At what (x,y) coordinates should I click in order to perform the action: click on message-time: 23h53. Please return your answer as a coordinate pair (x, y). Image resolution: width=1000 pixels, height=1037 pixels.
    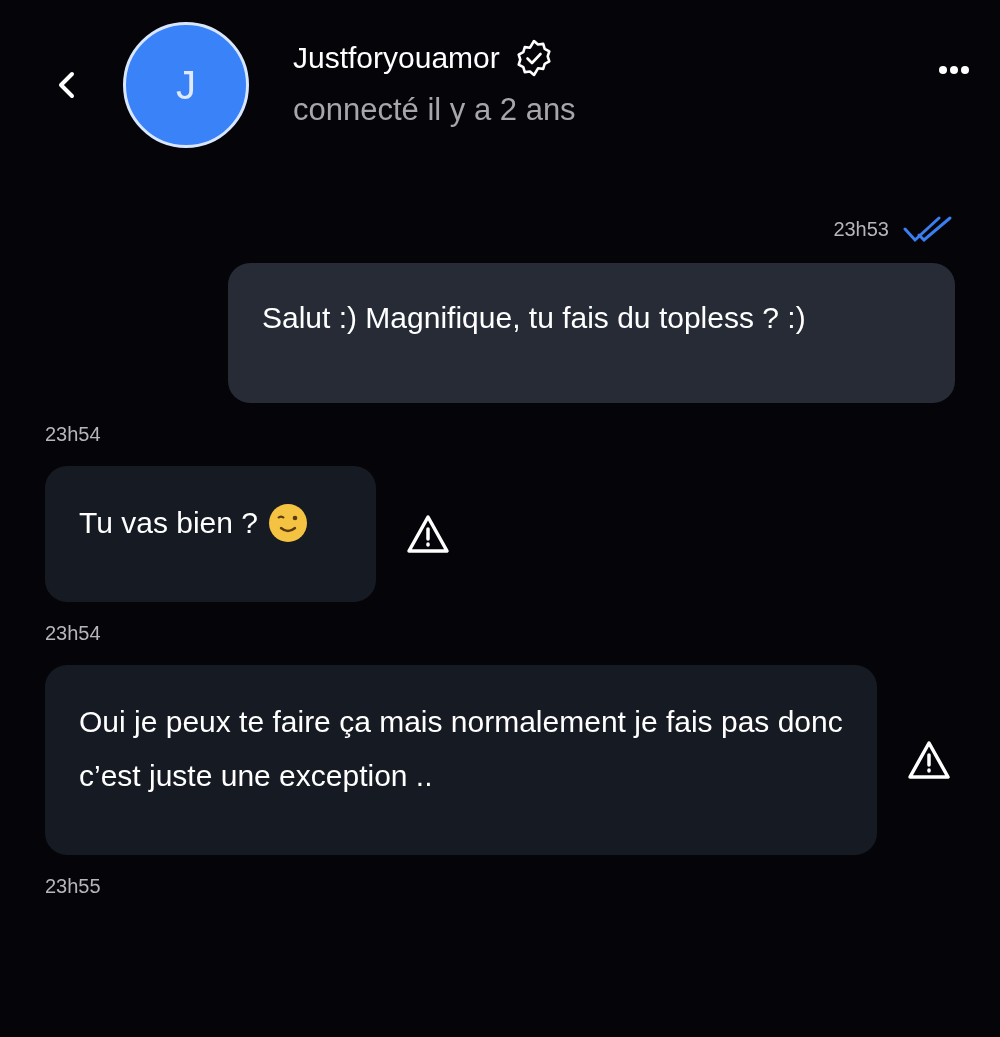
    Looking at the image, I should click on (861, 229).